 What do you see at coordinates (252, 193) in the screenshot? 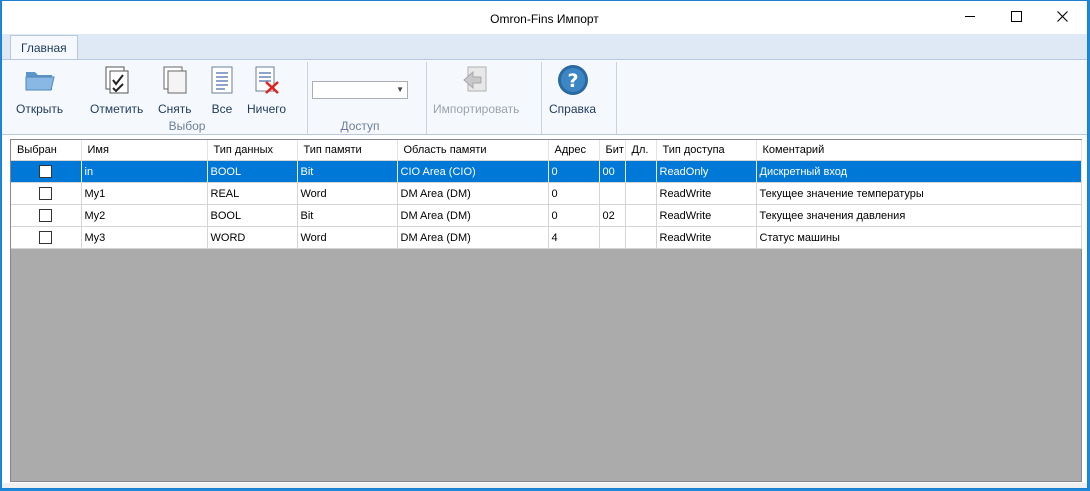
I see `cell-data-type: REAL` at bounding box center [252, 193].